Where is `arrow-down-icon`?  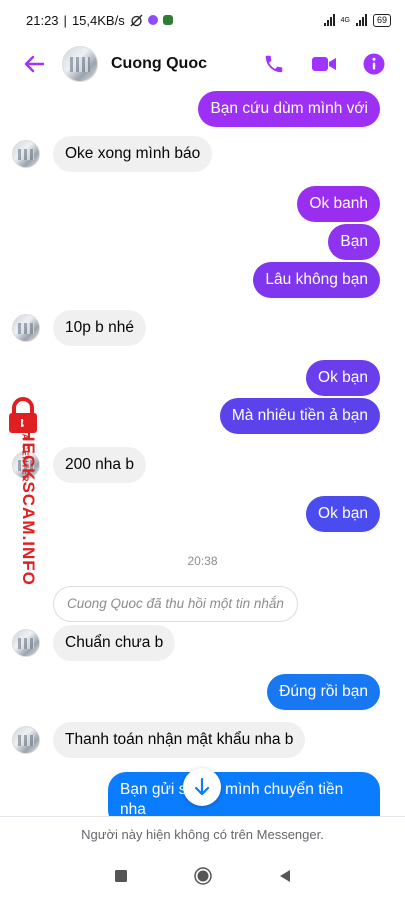
arrow-down-icon is located at coordinates (202, 787).